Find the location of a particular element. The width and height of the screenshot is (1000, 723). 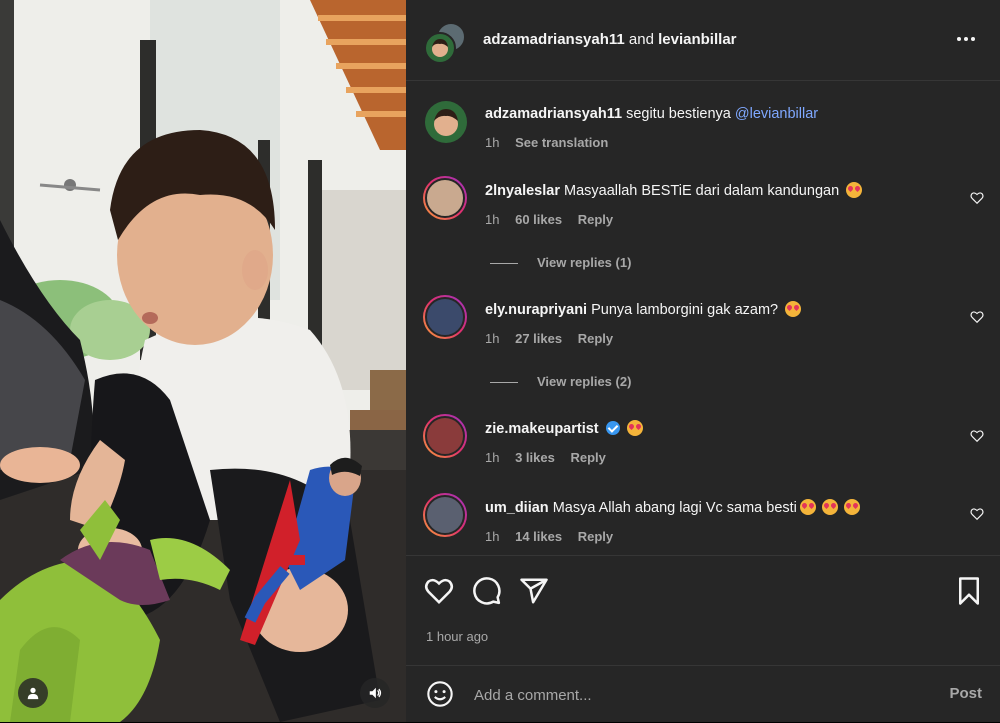

sweat-smile-emoji-icon is located at coordinates (793, 309).